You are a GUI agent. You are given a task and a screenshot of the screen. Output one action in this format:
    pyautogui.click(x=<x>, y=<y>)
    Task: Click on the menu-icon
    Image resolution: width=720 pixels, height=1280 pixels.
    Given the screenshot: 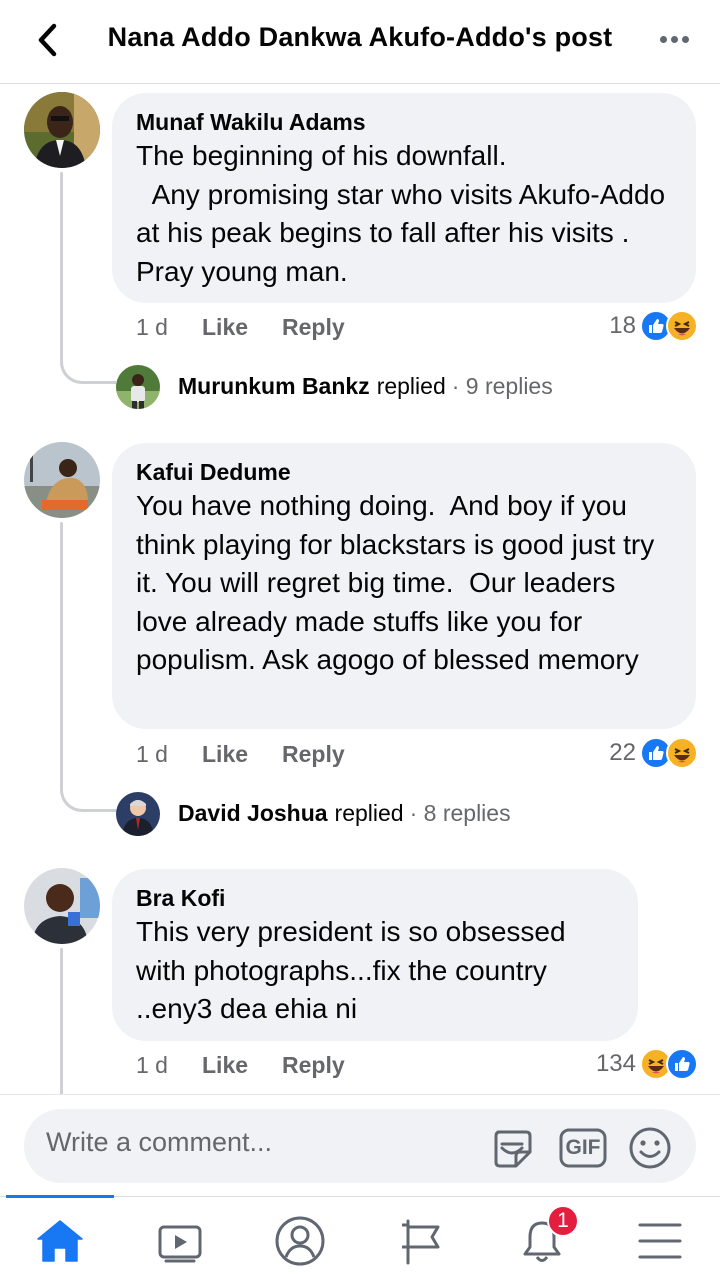 What is the action you would take?
    pyautogui.click(x=660, y=1241)
    